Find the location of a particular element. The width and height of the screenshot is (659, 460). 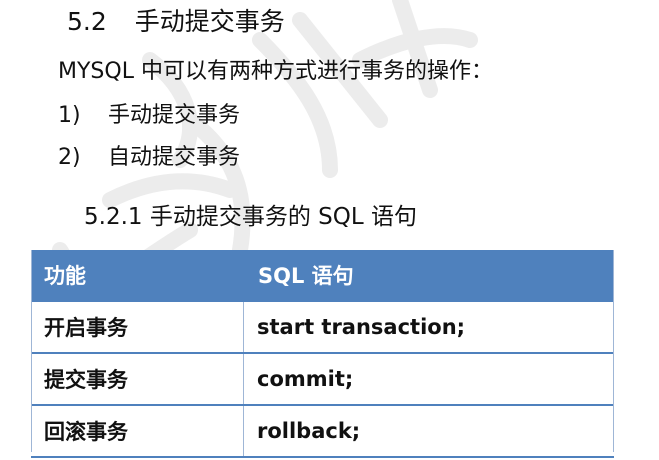

list-marker: 2) is located at coordinates (69, 157).